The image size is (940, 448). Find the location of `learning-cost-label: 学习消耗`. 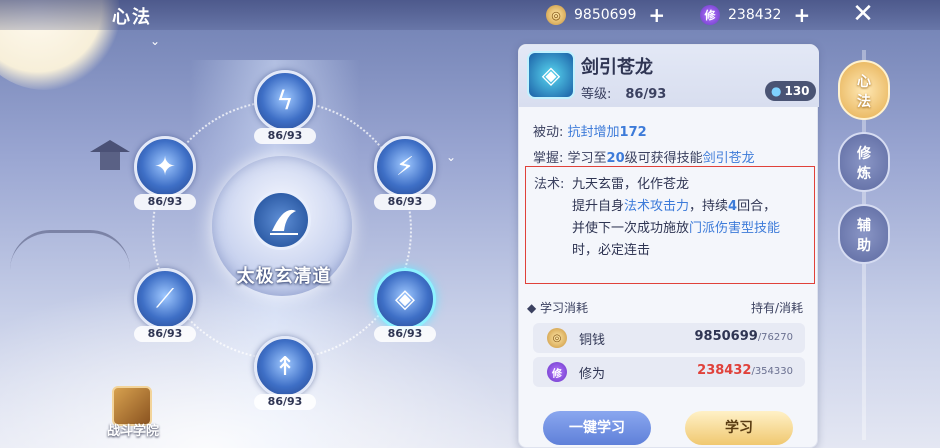

learning-cost-label: 学习消耗 is located at coordinates (564, 308).